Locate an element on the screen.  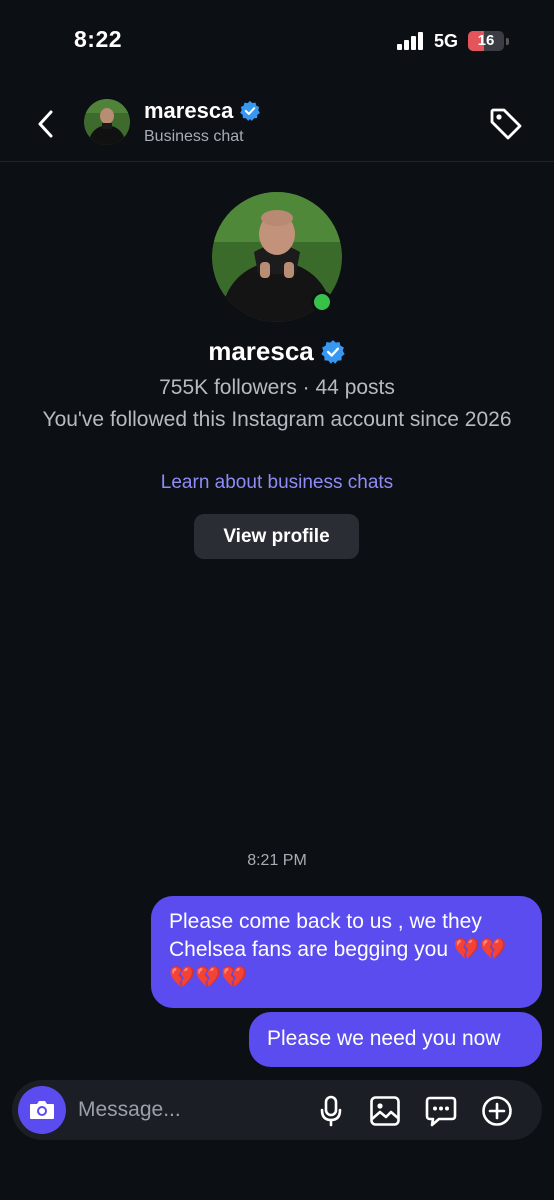
learn-business-chats-link: Learn about business chats is located at coordinates (277, 483).